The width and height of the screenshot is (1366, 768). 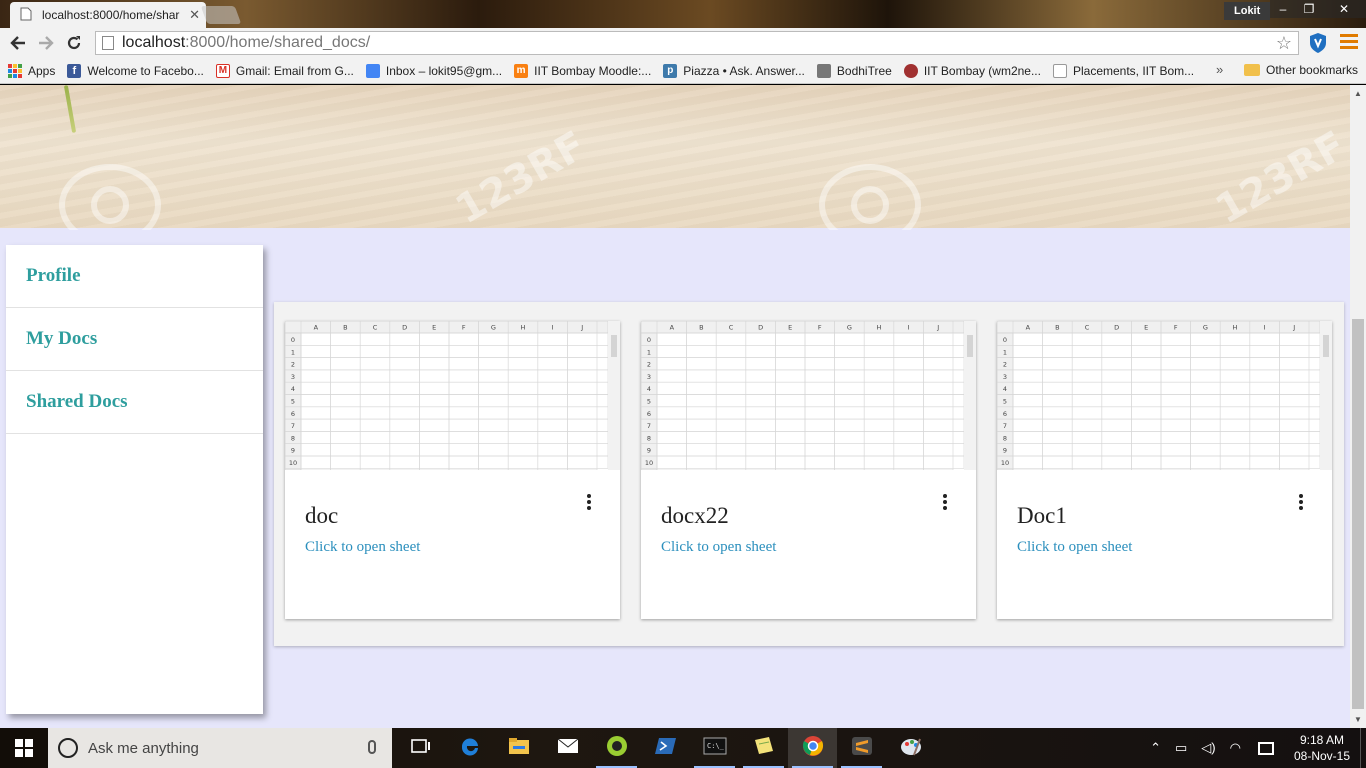 What do you see at coordinates (1005, 365) in the screenshot?
I see `row-header: 2` at bounding box center [1005, 365].